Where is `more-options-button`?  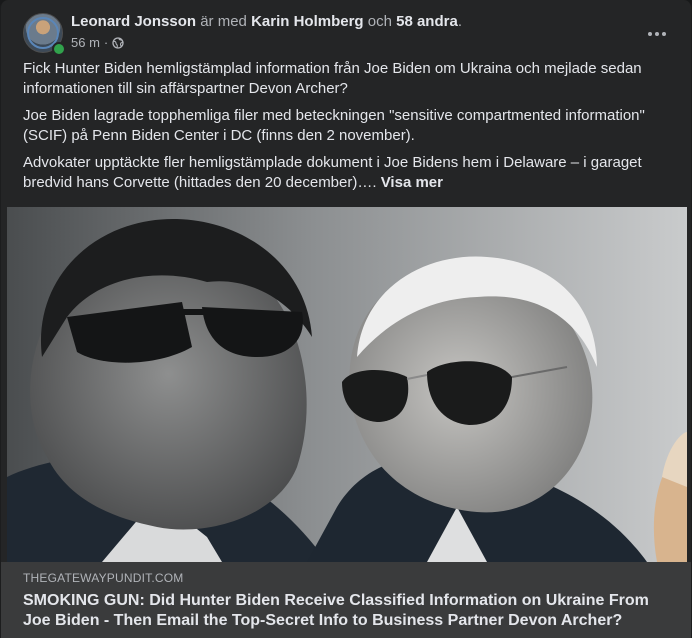 more-options-button is located at coordinates (657, 34).